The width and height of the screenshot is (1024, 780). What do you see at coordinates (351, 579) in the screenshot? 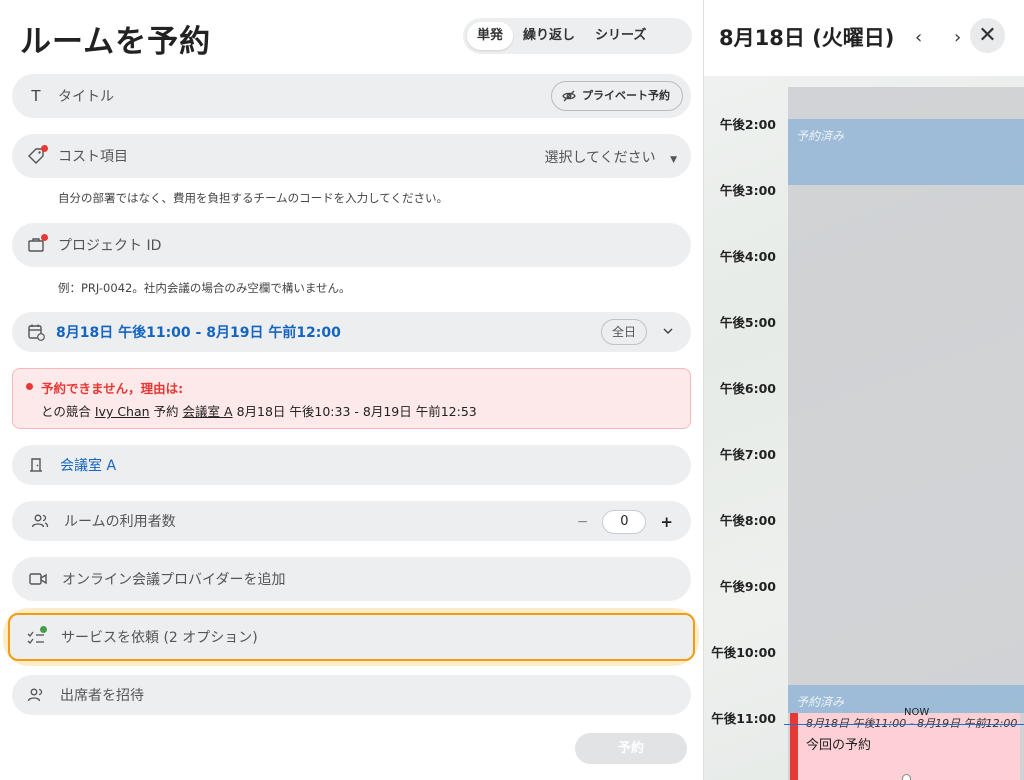
I see `online-meeting-field: オンライン会議プロバイダーを追加` at bounding box center [351, 579].